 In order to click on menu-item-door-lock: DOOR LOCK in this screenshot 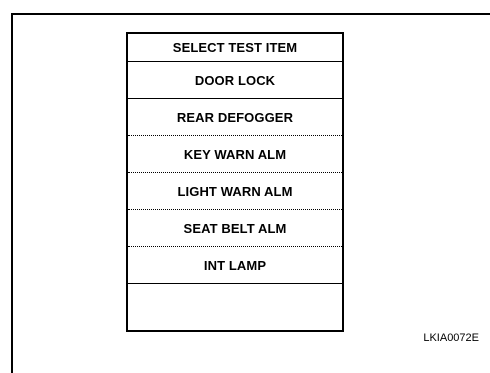, I will do `click(235, 80)`.